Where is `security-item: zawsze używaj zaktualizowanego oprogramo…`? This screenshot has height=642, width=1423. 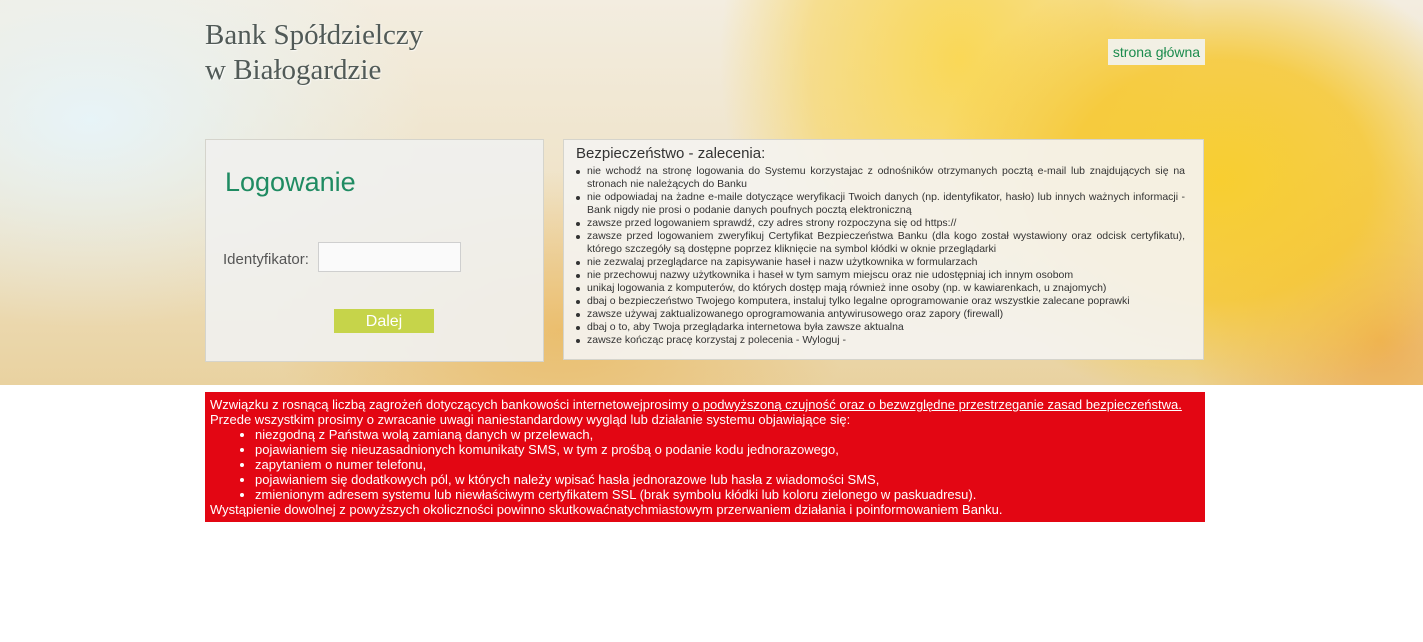
security-item: zawsze używaj zaktualizowanego oprogramo… is located at coordinates (880, 314).